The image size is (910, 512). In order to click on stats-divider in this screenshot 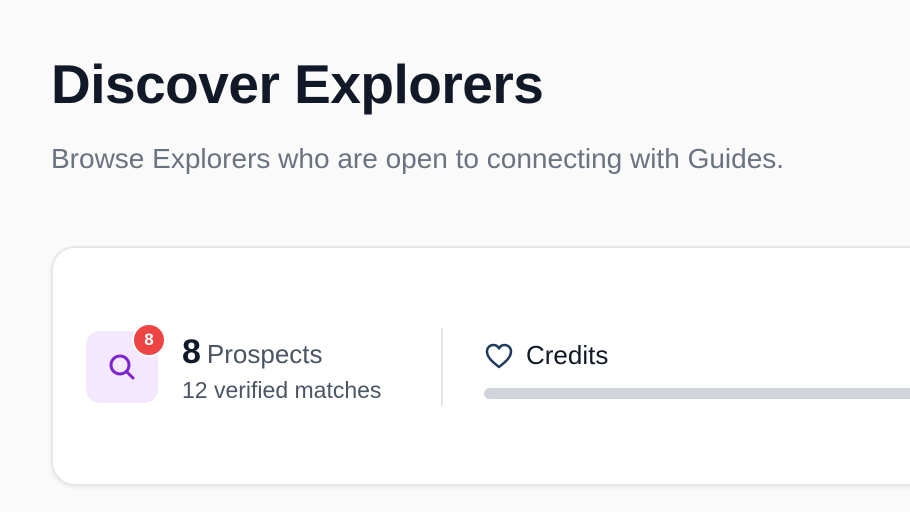, I will do `click(442, 367)`.